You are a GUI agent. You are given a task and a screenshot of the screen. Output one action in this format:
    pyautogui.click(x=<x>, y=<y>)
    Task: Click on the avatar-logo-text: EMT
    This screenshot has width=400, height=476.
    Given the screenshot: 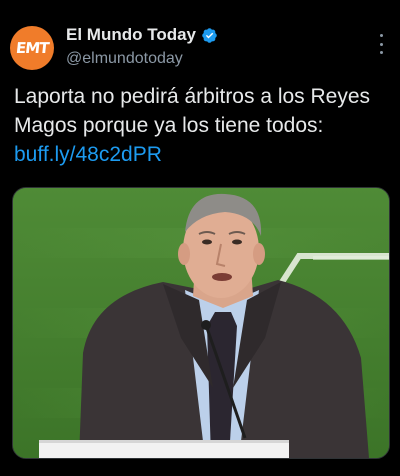 What is the action you would take?
    pyautogui.click(x=32, y=48)
    